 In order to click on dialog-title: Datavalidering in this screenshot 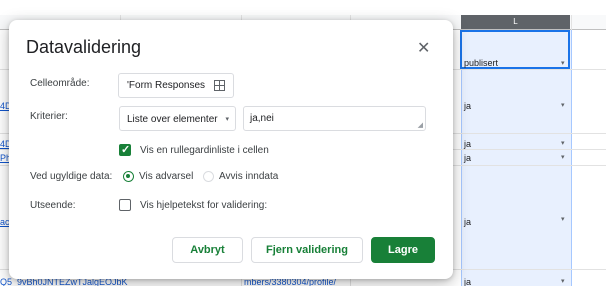, I will do `click(84, 47)`.